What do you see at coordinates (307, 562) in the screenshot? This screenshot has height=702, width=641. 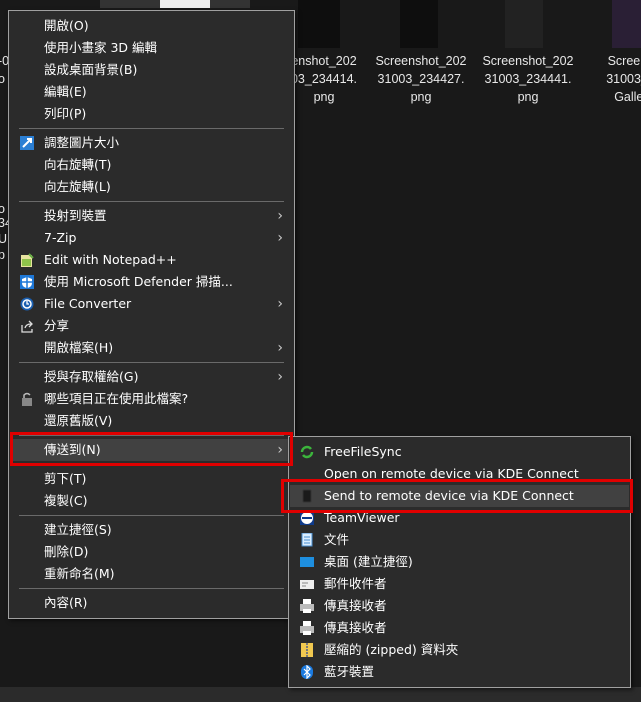 I see `desktop-icon` at bounding box center [307, 562].